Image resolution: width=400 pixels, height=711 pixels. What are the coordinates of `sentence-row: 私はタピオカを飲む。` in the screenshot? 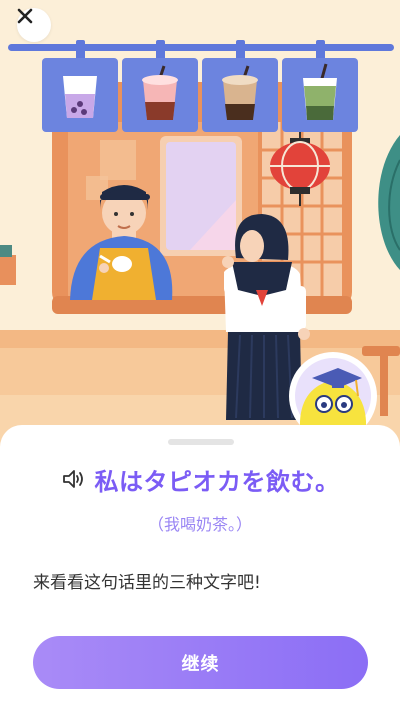 It's located at (200, 479).